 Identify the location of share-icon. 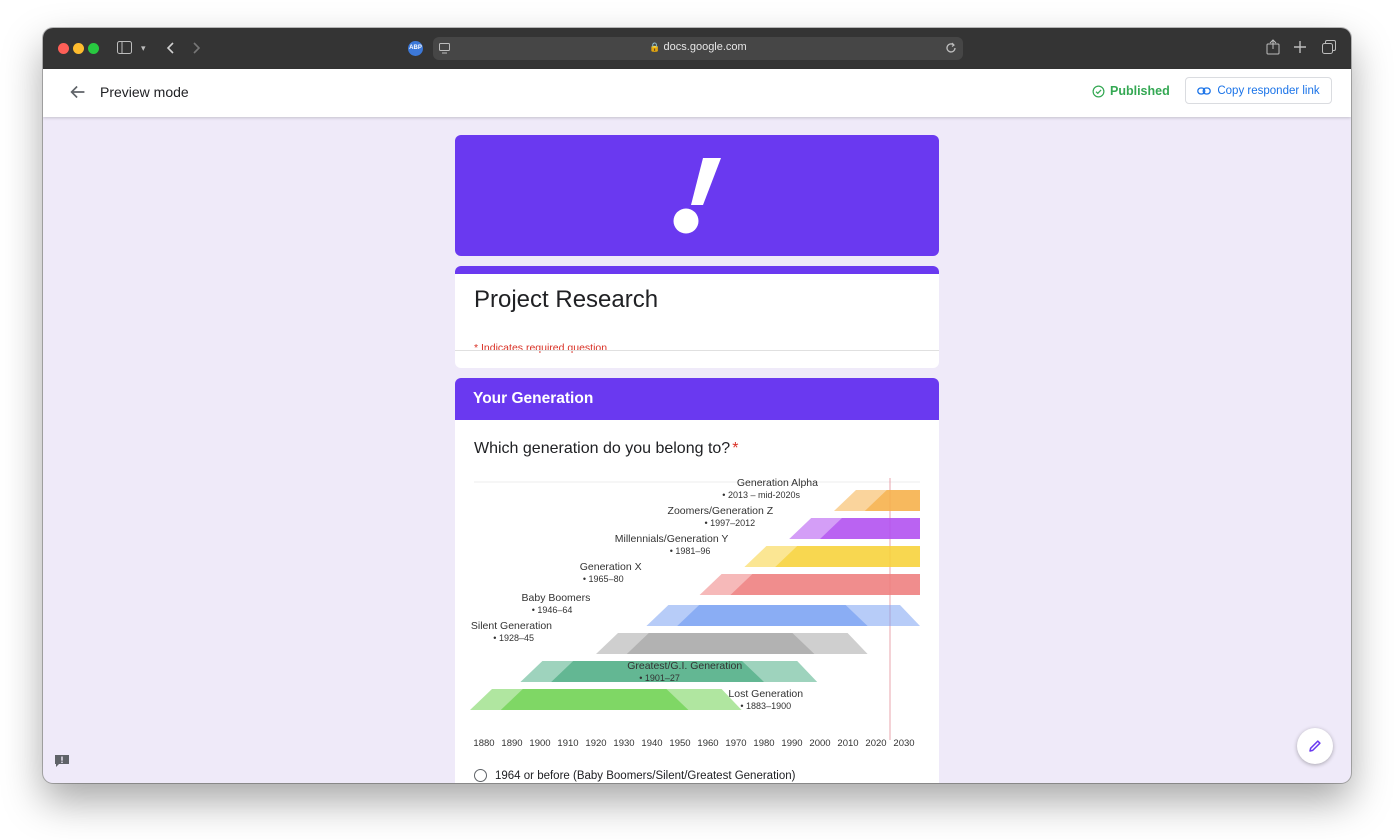
(1273, 47).